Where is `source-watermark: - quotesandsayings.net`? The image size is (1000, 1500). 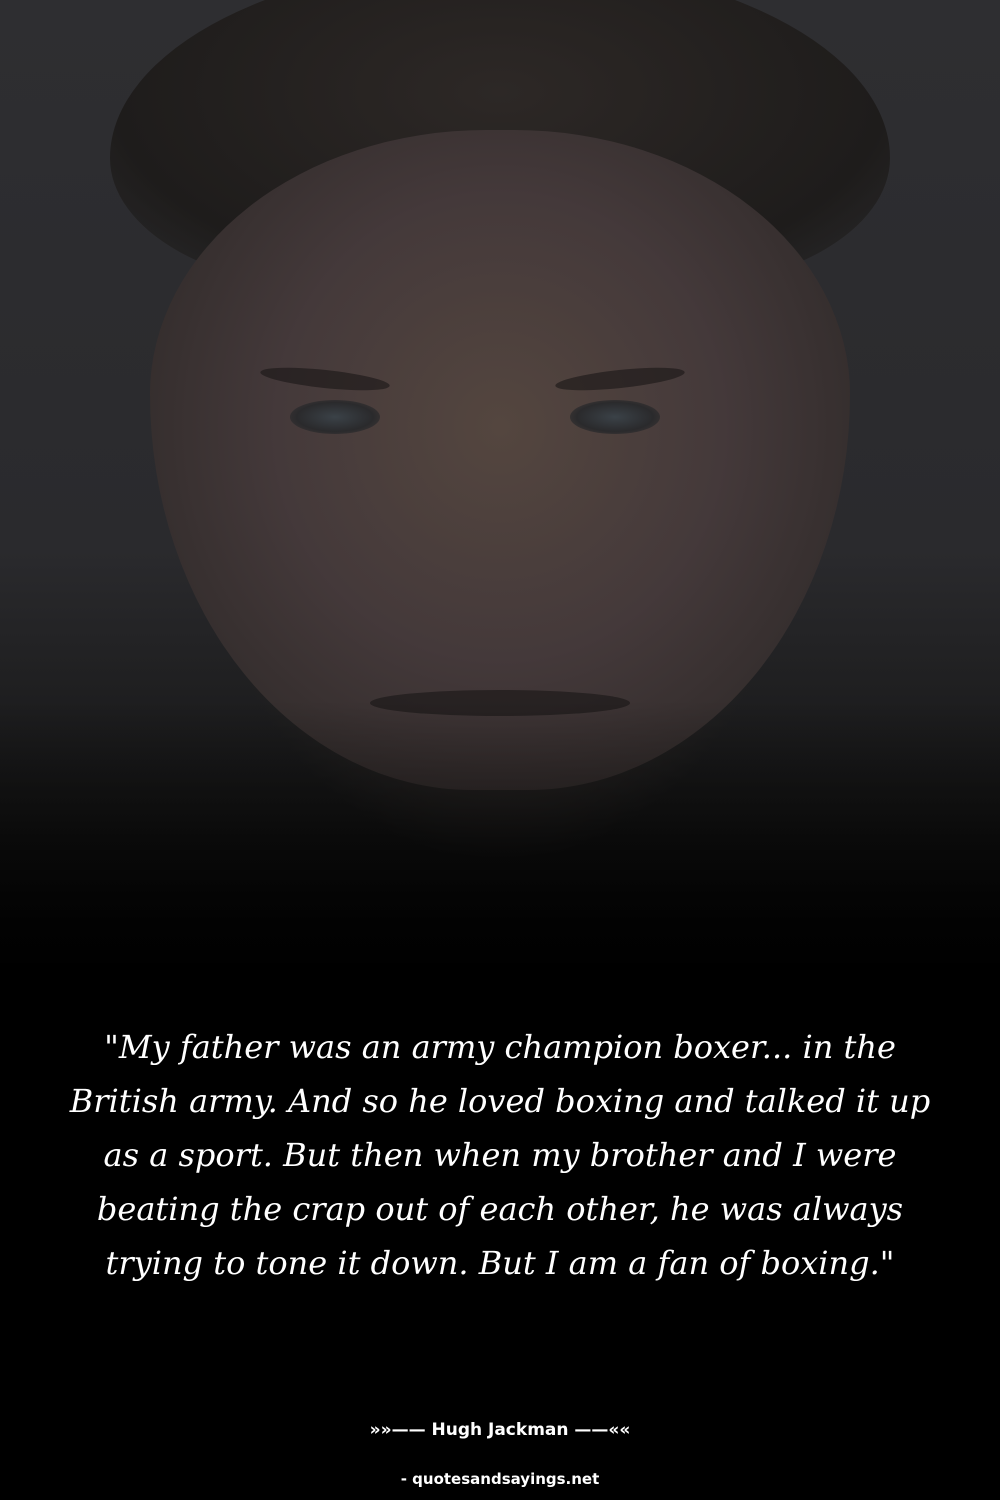 source-watermark: - quotesandsayings.net is located at coordinates (500, 1479).